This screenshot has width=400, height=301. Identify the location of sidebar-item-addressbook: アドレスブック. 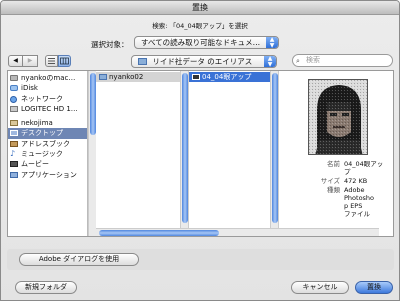
(47, 144).